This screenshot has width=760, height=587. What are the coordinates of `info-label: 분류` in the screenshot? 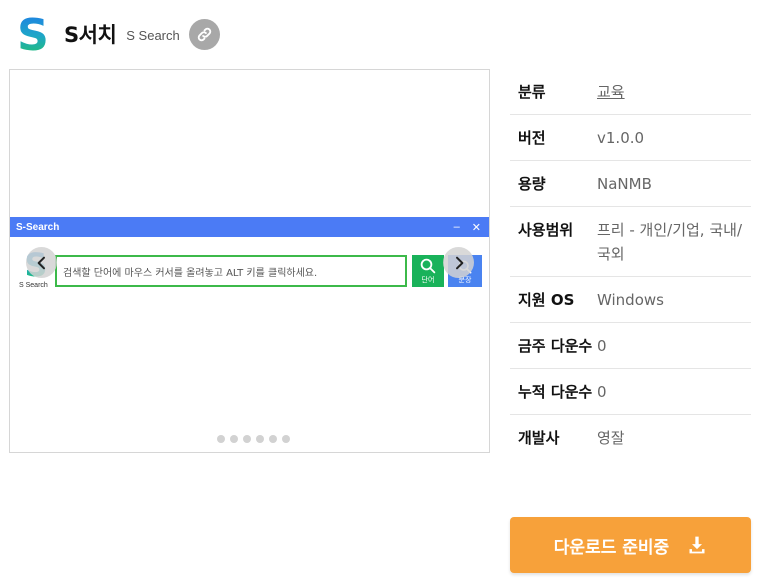 It's located at (532, 92).